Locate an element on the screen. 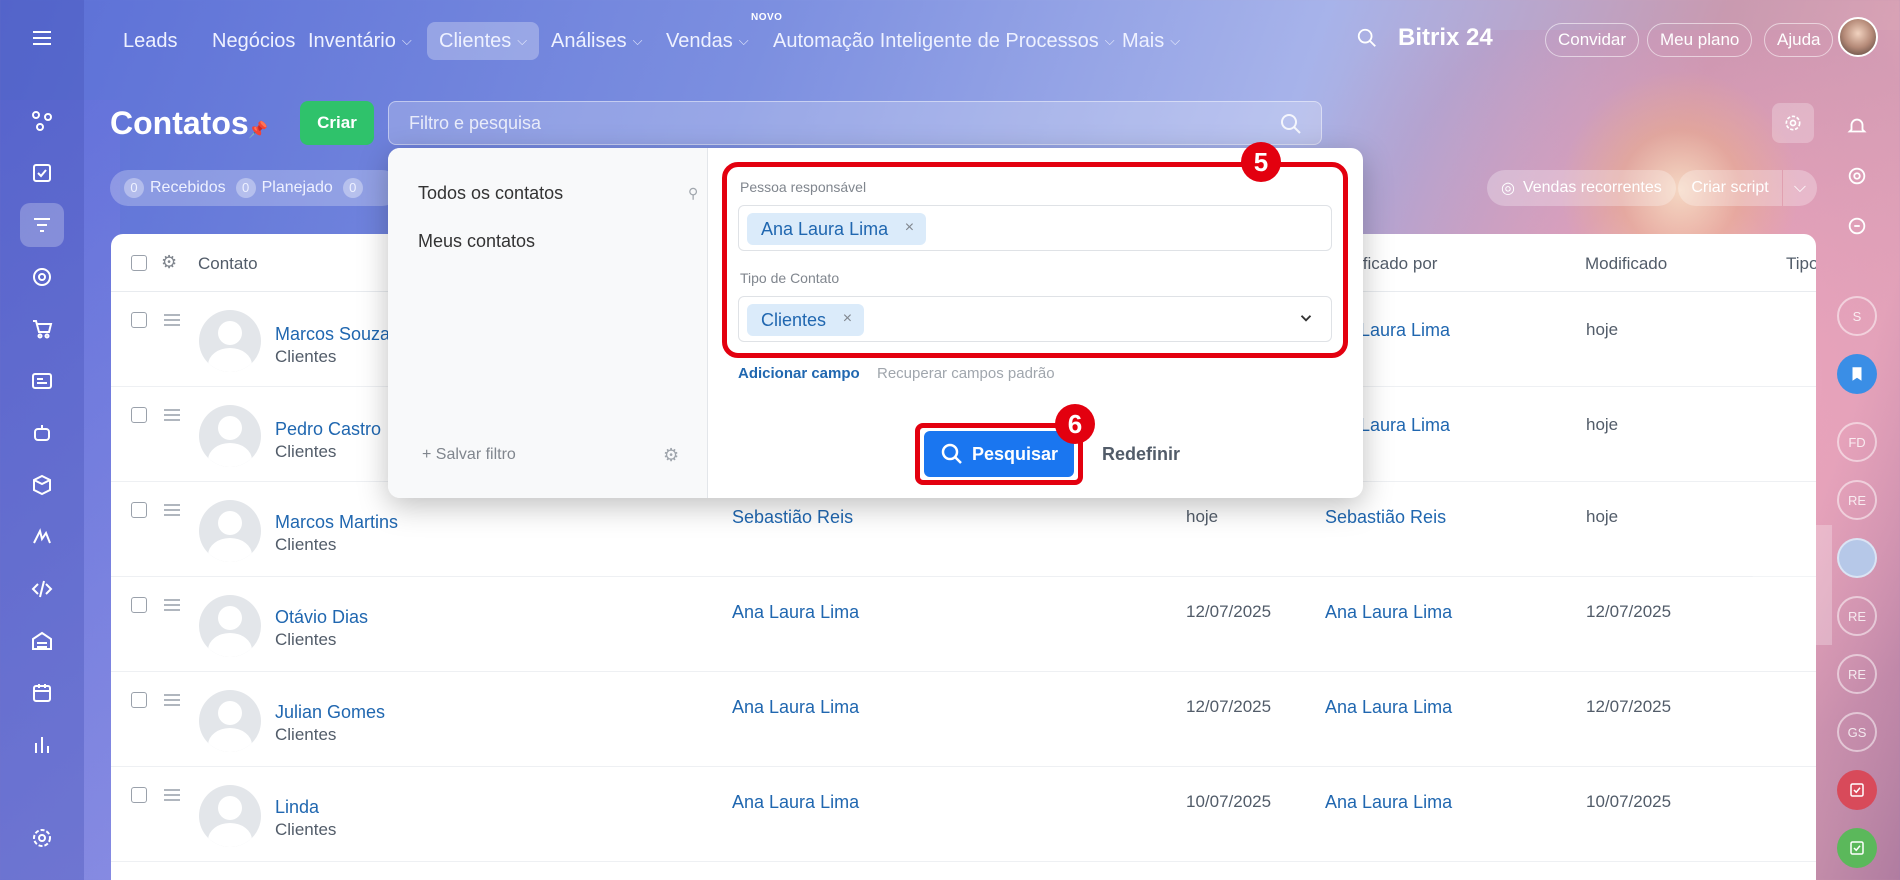  target-icon is located at coordinates (42, 277).